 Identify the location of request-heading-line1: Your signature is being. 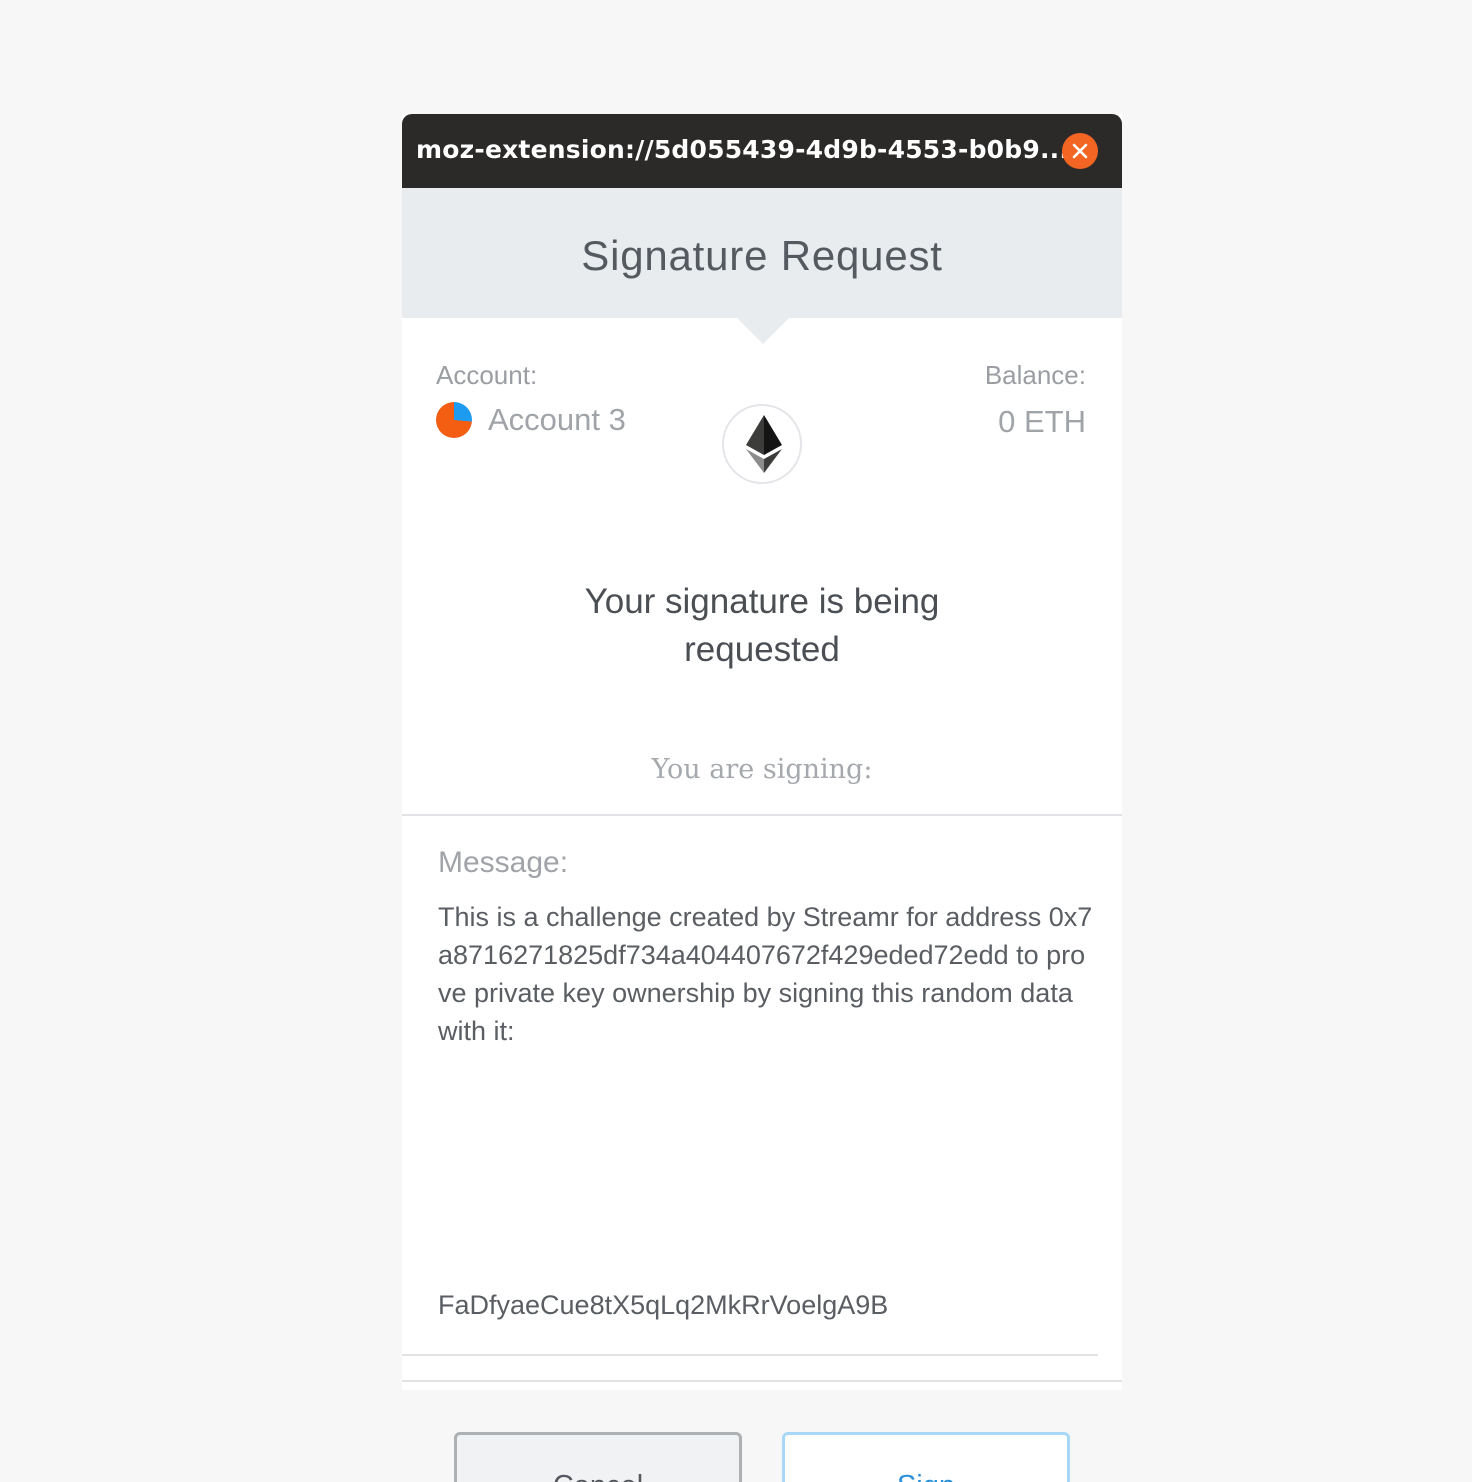
(762, 601).